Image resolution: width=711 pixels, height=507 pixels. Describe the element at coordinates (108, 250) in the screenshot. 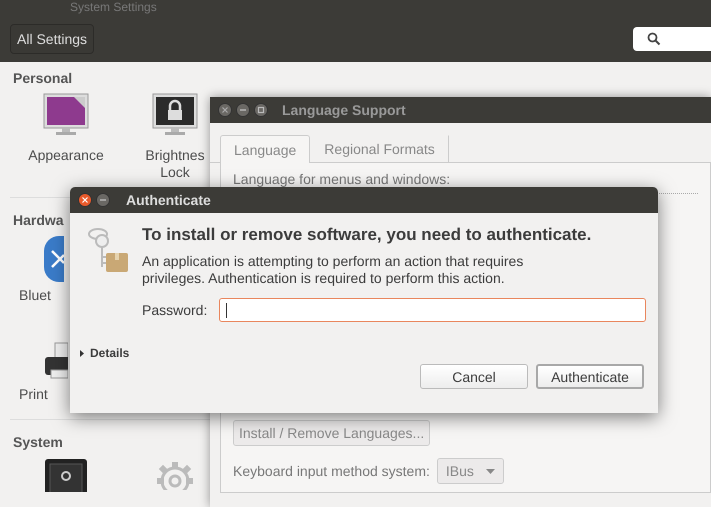

I see `keys-package-icon` at that location.